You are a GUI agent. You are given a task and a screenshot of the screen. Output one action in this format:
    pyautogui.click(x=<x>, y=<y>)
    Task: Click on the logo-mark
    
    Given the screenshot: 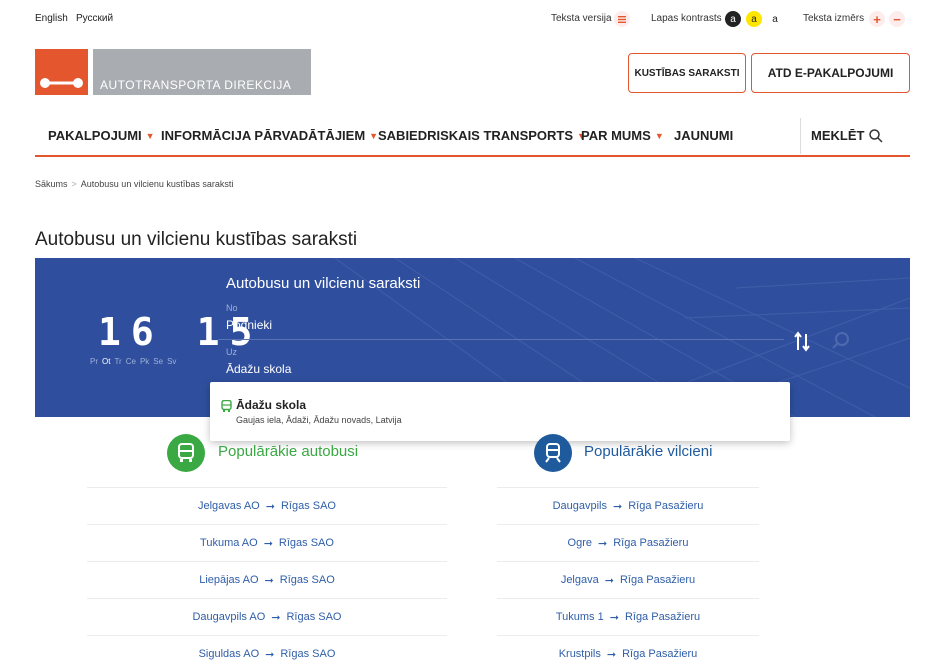 What is the action you would take?
    pyautogui.click(x=61, y=72)
    